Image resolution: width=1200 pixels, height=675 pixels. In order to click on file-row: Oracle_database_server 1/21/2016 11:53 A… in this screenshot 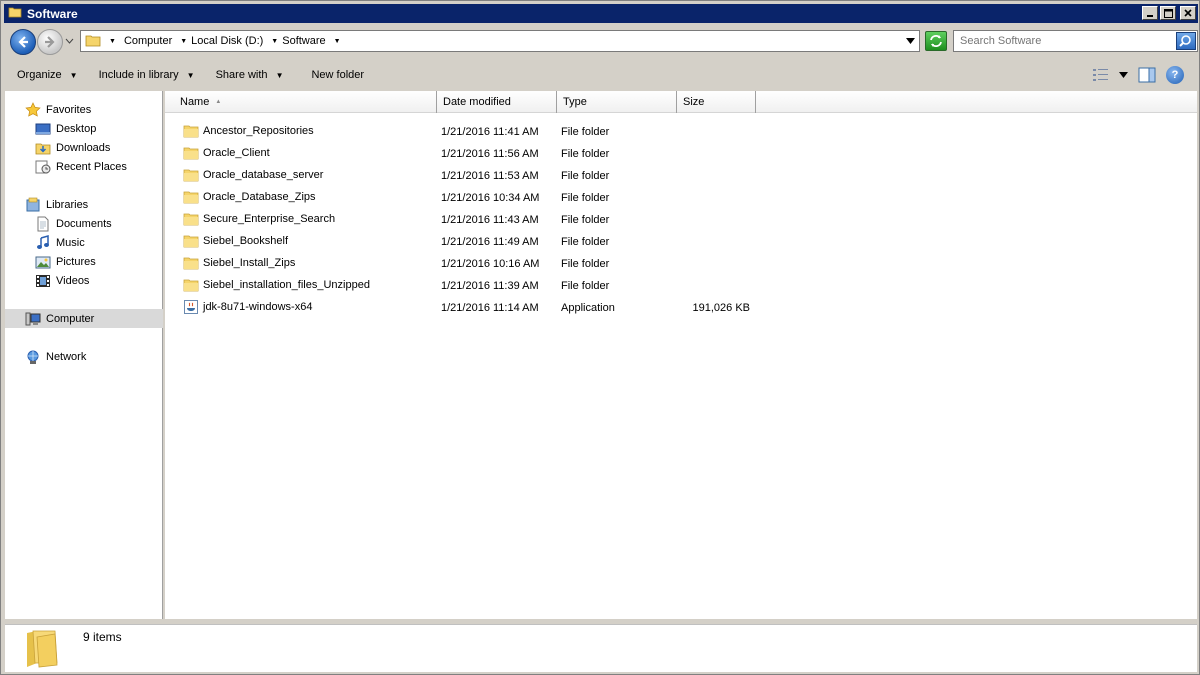, I will do `click(681, 175)`.